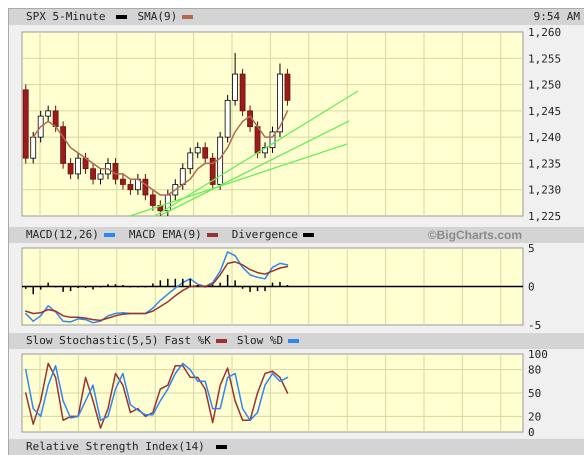 Image resolution: width=584 pixels, height=455 pixels. I want to click on legend-label: Slow %D, so click(260, 340).